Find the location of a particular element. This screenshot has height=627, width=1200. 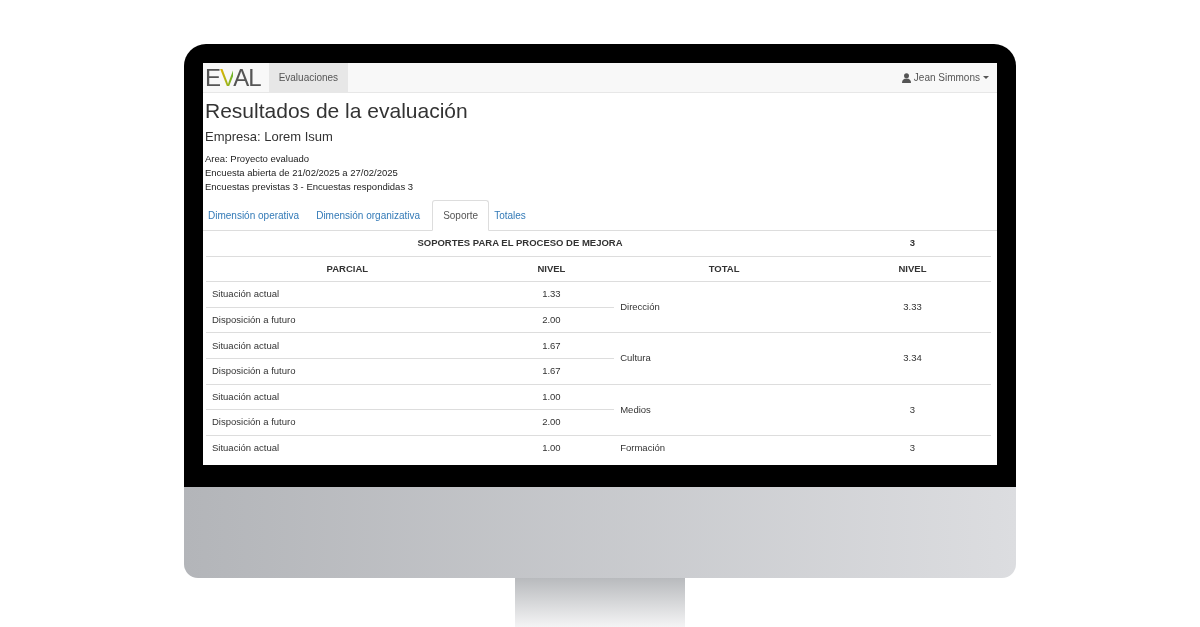

tab: Totales is located at coordinates (513, 215).